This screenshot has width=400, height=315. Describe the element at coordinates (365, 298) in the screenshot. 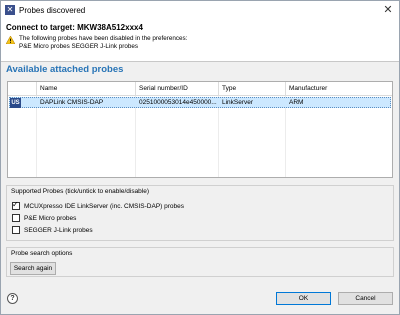

I see `cancel-button: Cancel` at that location.